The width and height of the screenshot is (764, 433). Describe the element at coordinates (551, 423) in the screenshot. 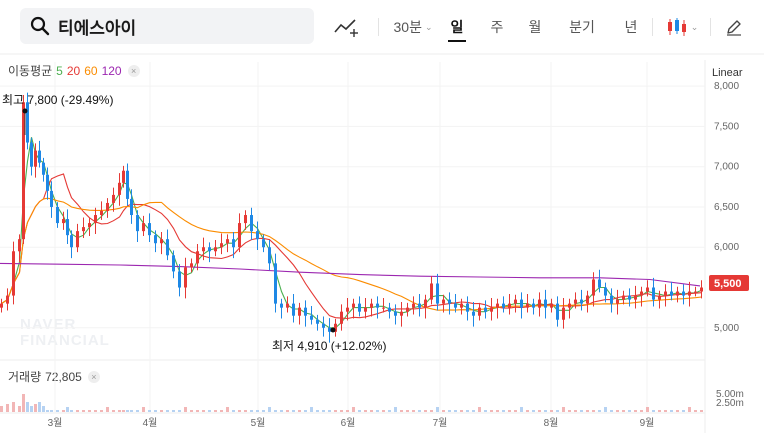

I see `x-tick-label: 8월` at that location.